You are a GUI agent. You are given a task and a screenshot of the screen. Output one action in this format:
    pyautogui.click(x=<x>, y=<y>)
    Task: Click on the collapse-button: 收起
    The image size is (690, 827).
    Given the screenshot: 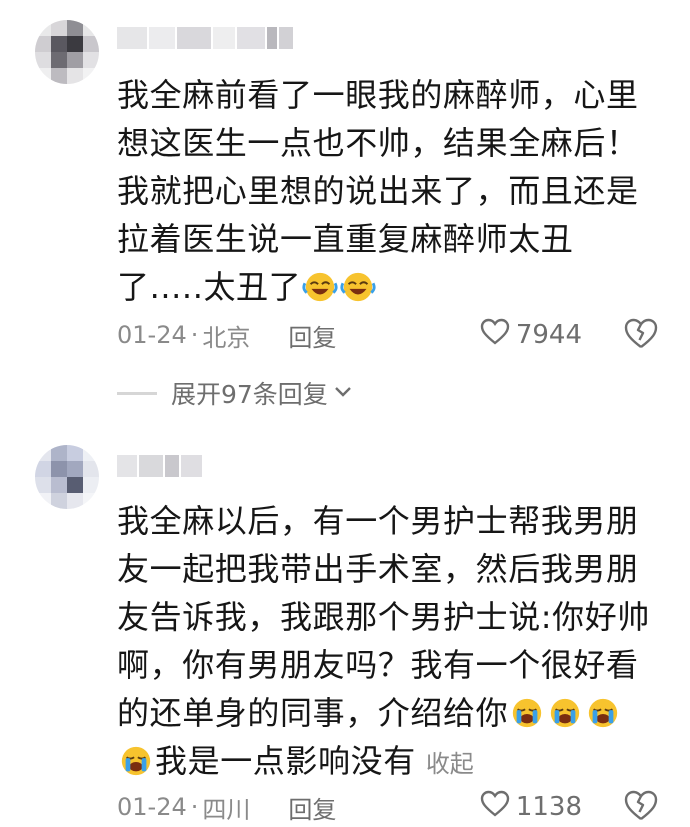 What is the action you would take?
    pyautogui.click(x=450, y=764)
    